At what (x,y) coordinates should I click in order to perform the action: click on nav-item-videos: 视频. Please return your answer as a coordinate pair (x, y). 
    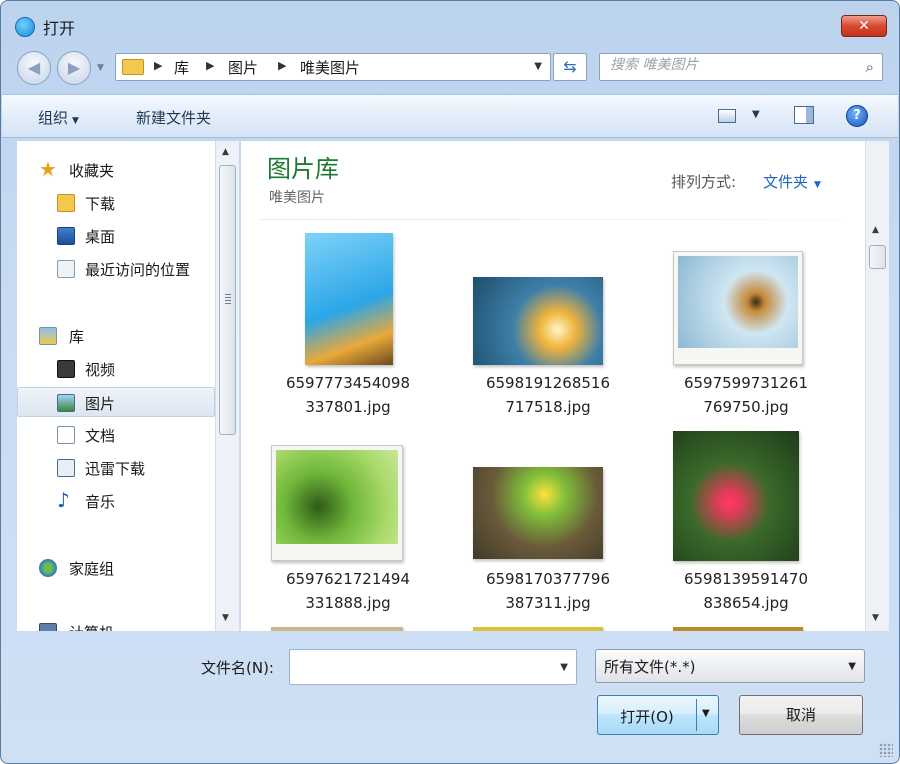
    Looking at the image, I should click on (116, 369).